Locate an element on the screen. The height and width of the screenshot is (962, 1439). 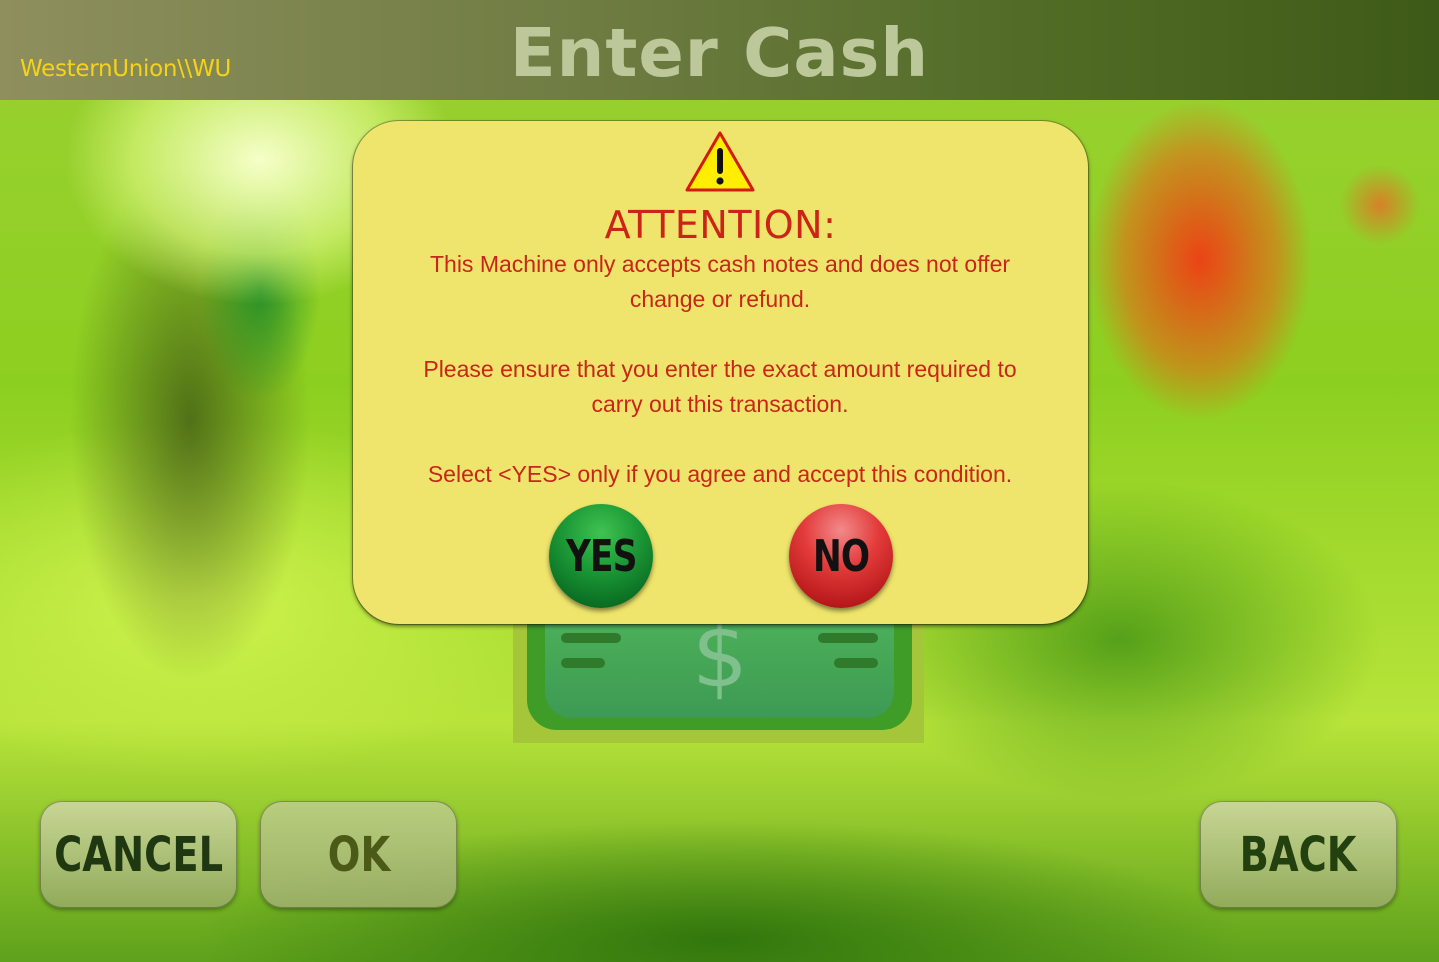
ok-button: OK is located at coordinates (358, 854).